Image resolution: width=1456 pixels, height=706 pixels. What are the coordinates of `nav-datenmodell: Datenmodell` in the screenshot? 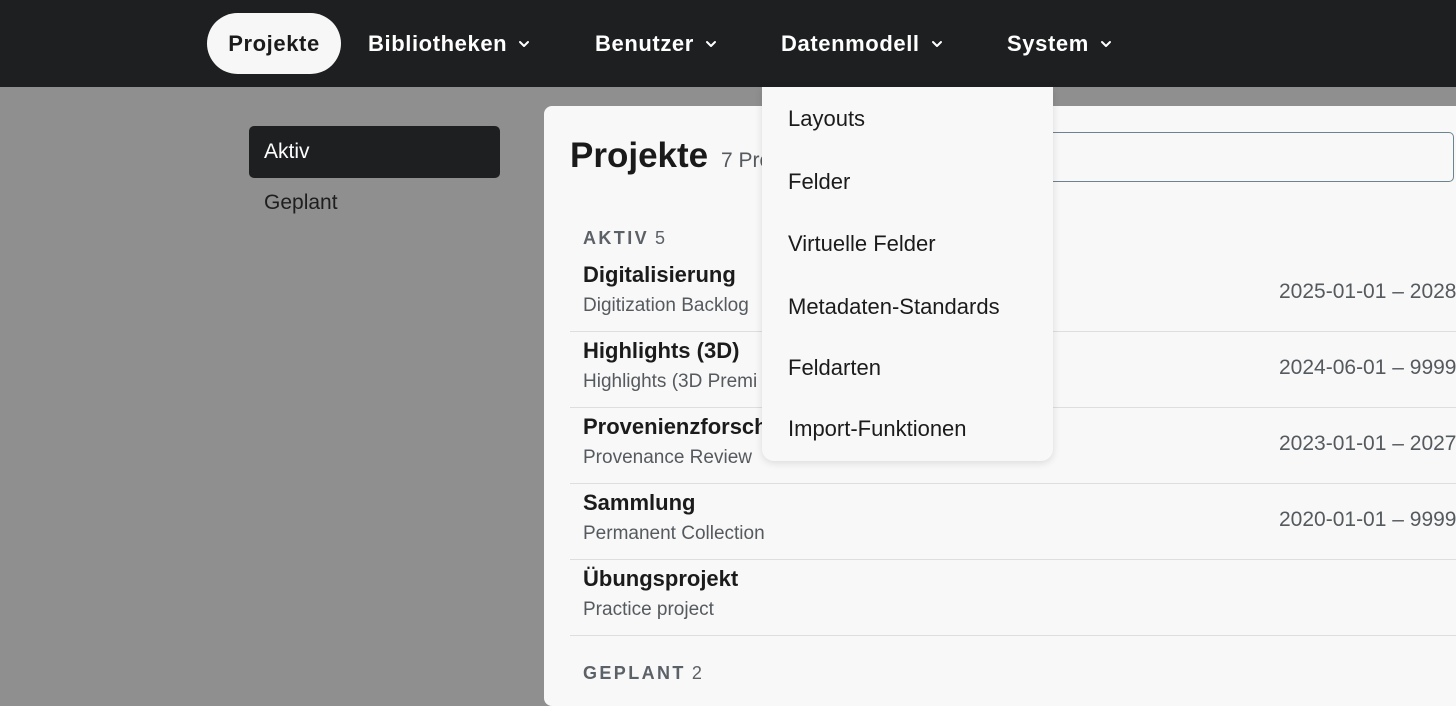 It's located at (862, 43).